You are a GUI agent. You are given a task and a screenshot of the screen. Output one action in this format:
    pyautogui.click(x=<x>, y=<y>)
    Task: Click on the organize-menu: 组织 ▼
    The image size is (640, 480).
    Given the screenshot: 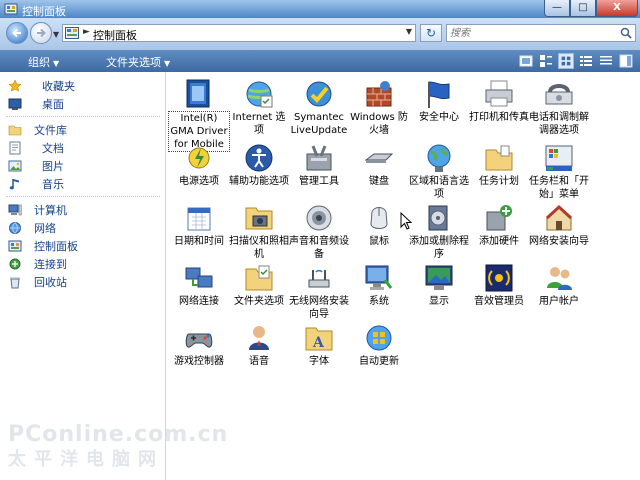 What is the action you would take?
    pyautogui.click(x=43, y=62)
    